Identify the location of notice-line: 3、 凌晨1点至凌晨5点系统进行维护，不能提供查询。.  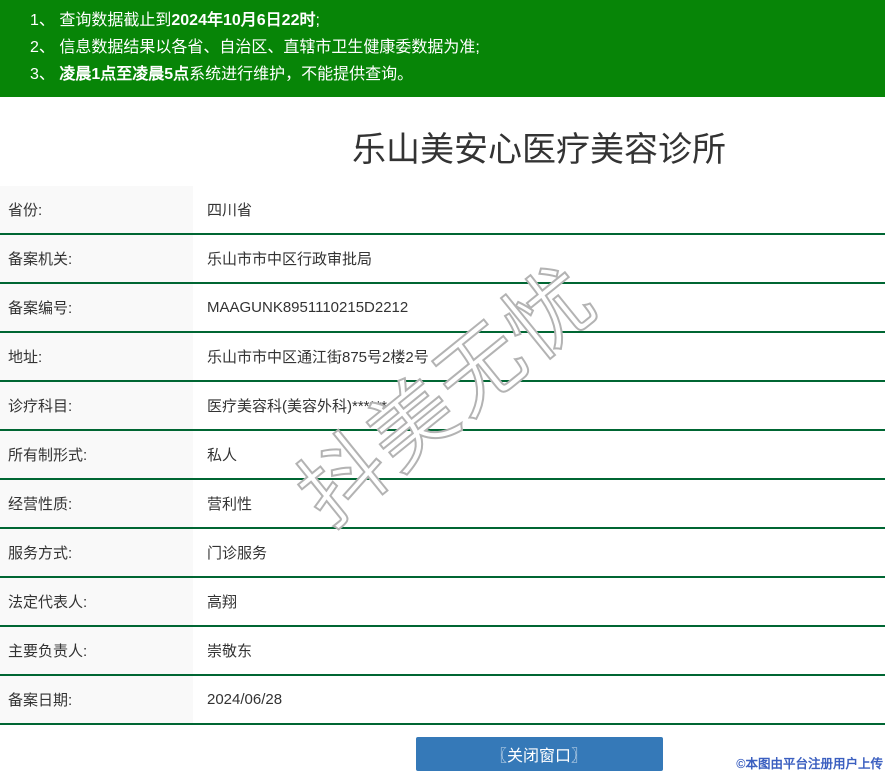
(452, 74).